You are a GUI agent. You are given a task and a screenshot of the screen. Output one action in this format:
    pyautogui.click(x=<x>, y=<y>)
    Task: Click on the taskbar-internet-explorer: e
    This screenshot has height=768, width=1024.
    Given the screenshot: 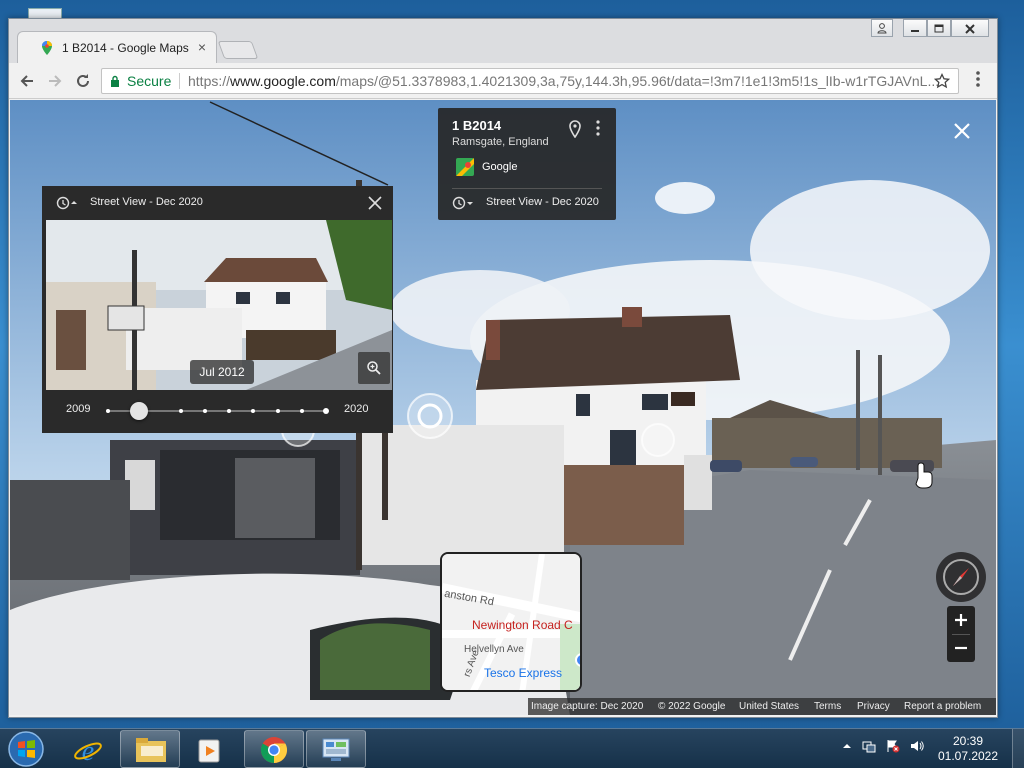 What is the action you would take?
    pyautogui.click(x=88, y=749)
    